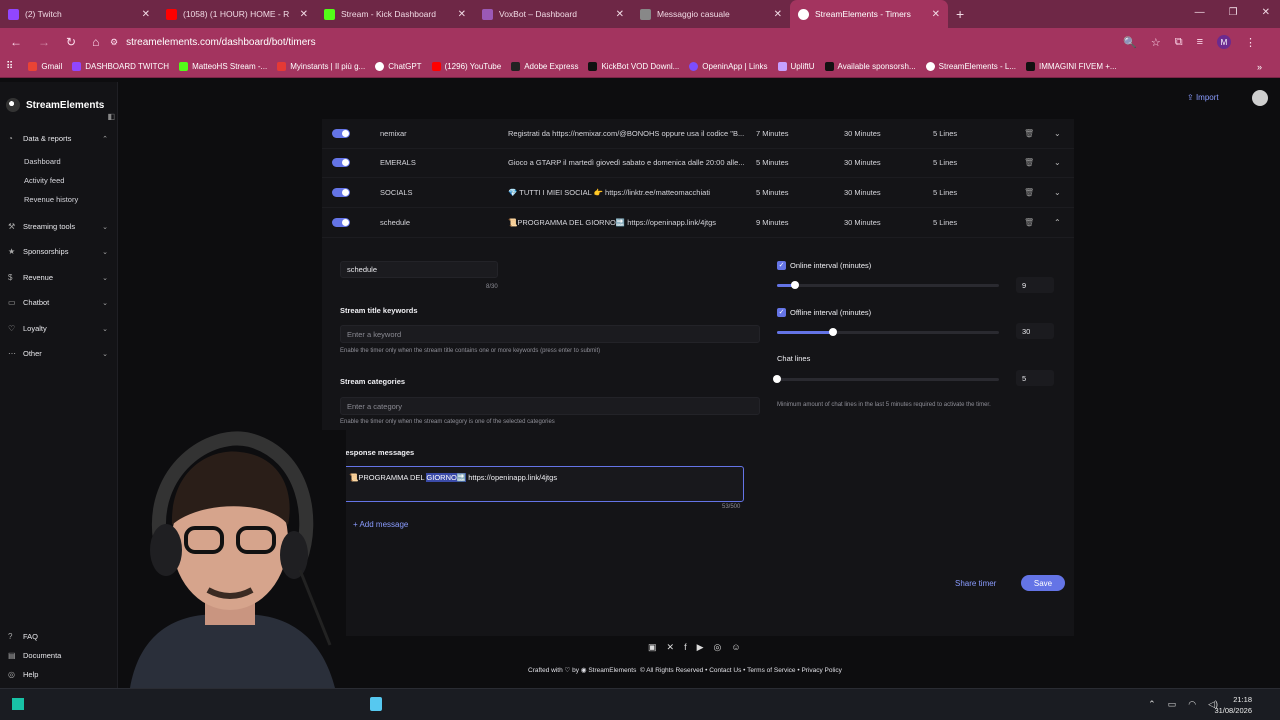  Describe the element at coordinates (1035, 378) in the screenshot. I see `chat-lines-value: 5` at that location.